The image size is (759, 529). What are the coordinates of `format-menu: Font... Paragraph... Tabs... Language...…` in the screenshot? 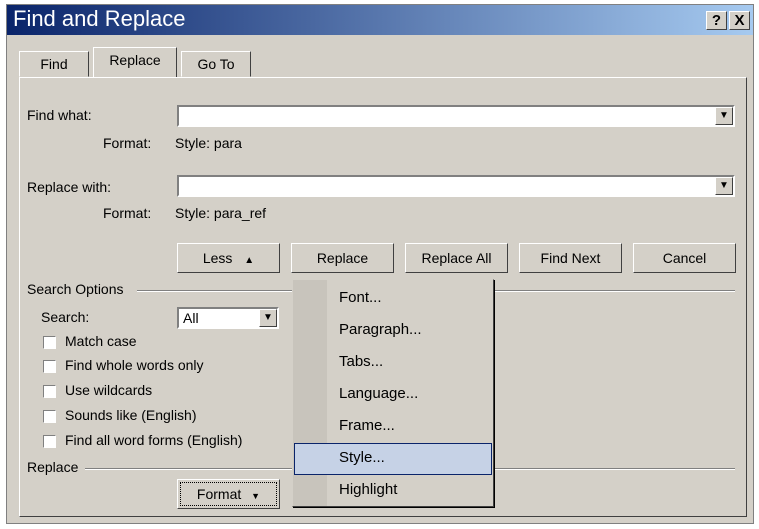 It's located at (393, 393).